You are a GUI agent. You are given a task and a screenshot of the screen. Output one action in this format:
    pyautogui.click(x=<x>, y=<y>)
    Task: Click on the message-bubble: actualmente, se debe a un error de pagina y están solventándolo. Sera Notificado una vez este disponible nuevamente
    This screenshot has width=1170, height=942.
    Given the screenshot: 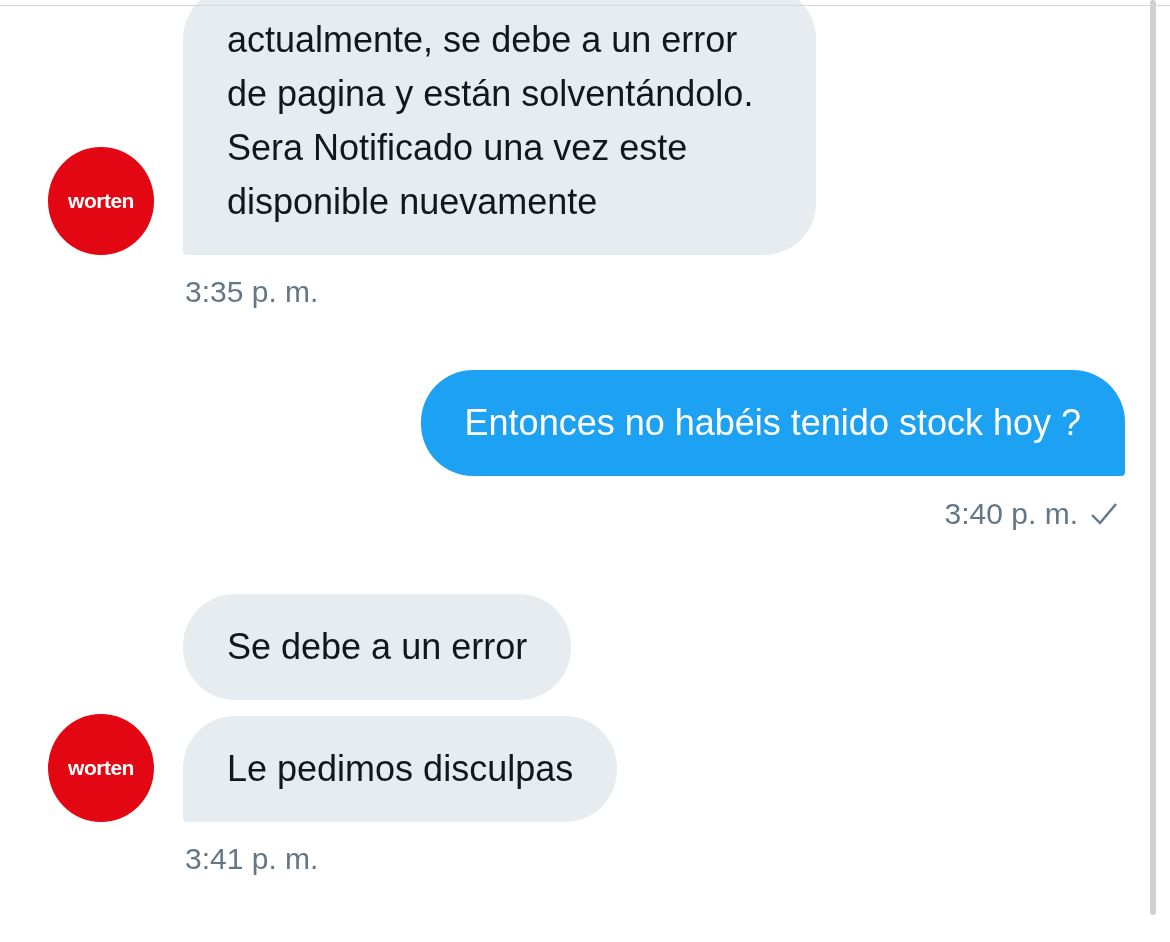 What is the action you would take?
    pyautogui.click(x=499, y=127)
    